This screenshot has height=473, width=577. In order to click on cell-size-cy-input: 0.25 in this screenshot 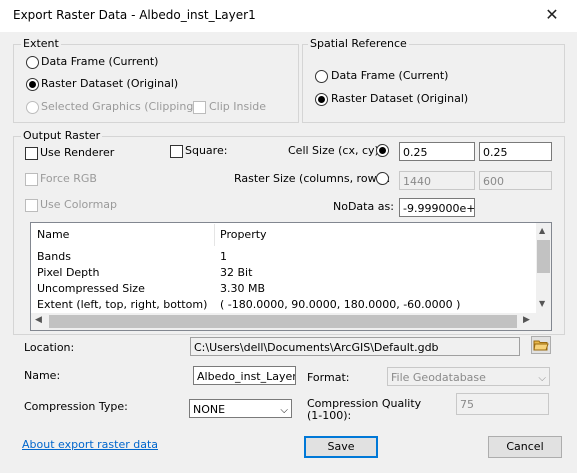, I will do `click(515, 151)`.